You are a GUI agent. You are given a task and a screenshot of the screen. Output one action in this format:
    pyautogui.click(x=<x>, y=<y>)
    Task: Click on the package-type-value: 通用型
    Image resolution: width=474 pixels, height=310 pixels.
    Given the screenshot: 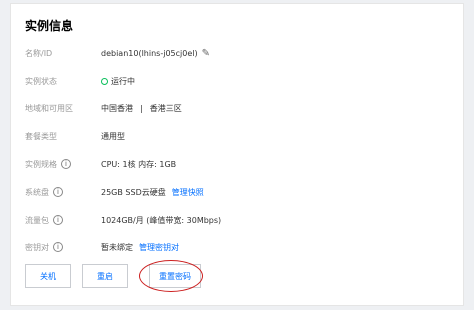 What is the action you would take?
    pyautogui.click(x=113, y=136)
    